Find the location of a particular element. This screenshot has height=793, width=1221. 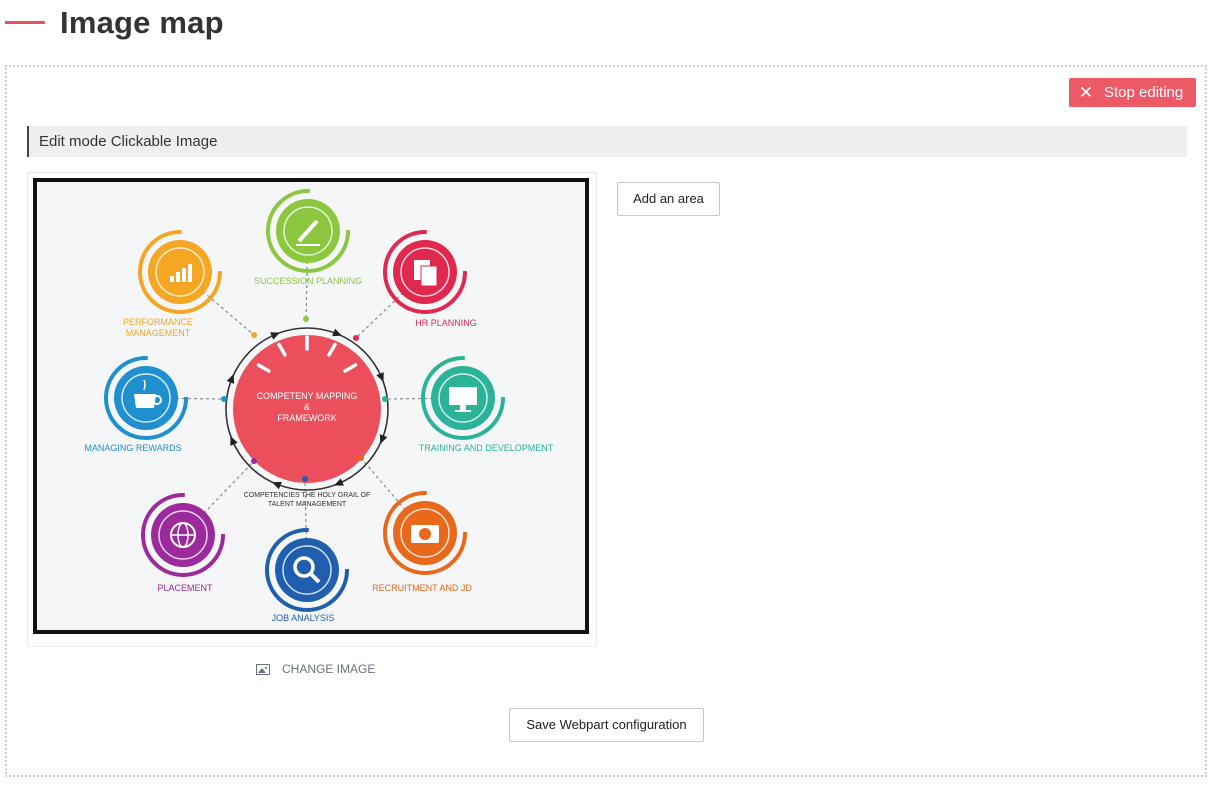

rewards-dot is located at coordinates (224, 399).